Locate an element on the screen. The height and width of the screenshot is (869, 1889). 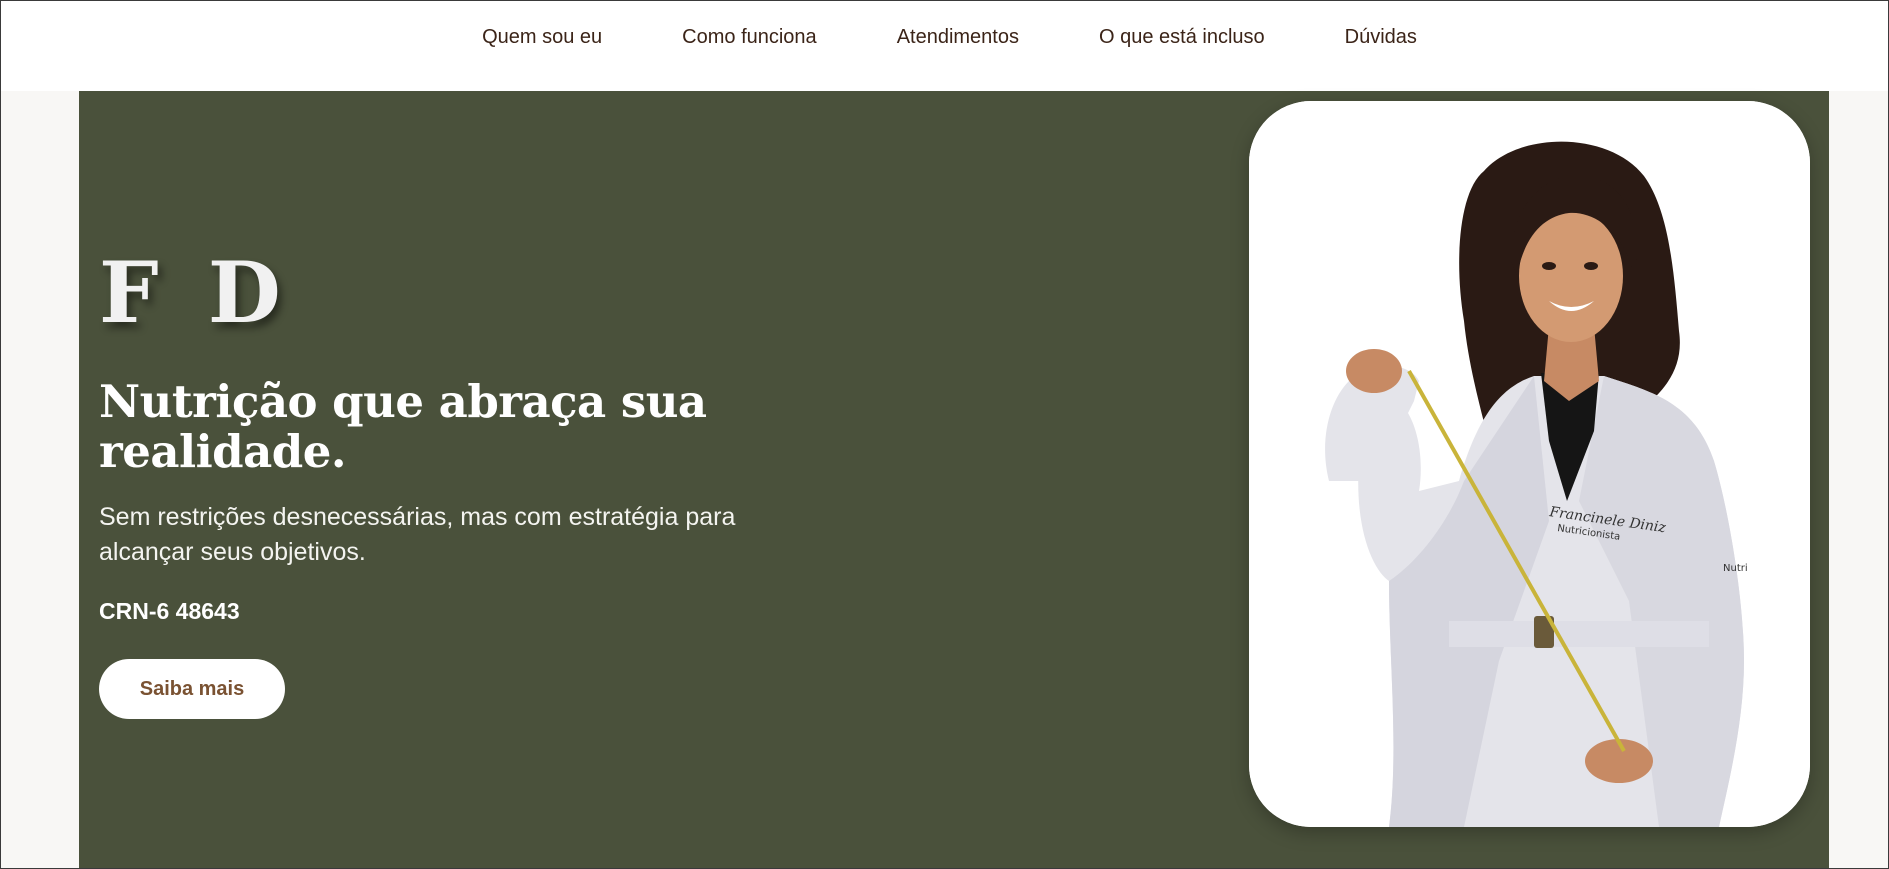
nav-link-quem-sou-eu: Quem sou eu is located at coordinates (542, 37).